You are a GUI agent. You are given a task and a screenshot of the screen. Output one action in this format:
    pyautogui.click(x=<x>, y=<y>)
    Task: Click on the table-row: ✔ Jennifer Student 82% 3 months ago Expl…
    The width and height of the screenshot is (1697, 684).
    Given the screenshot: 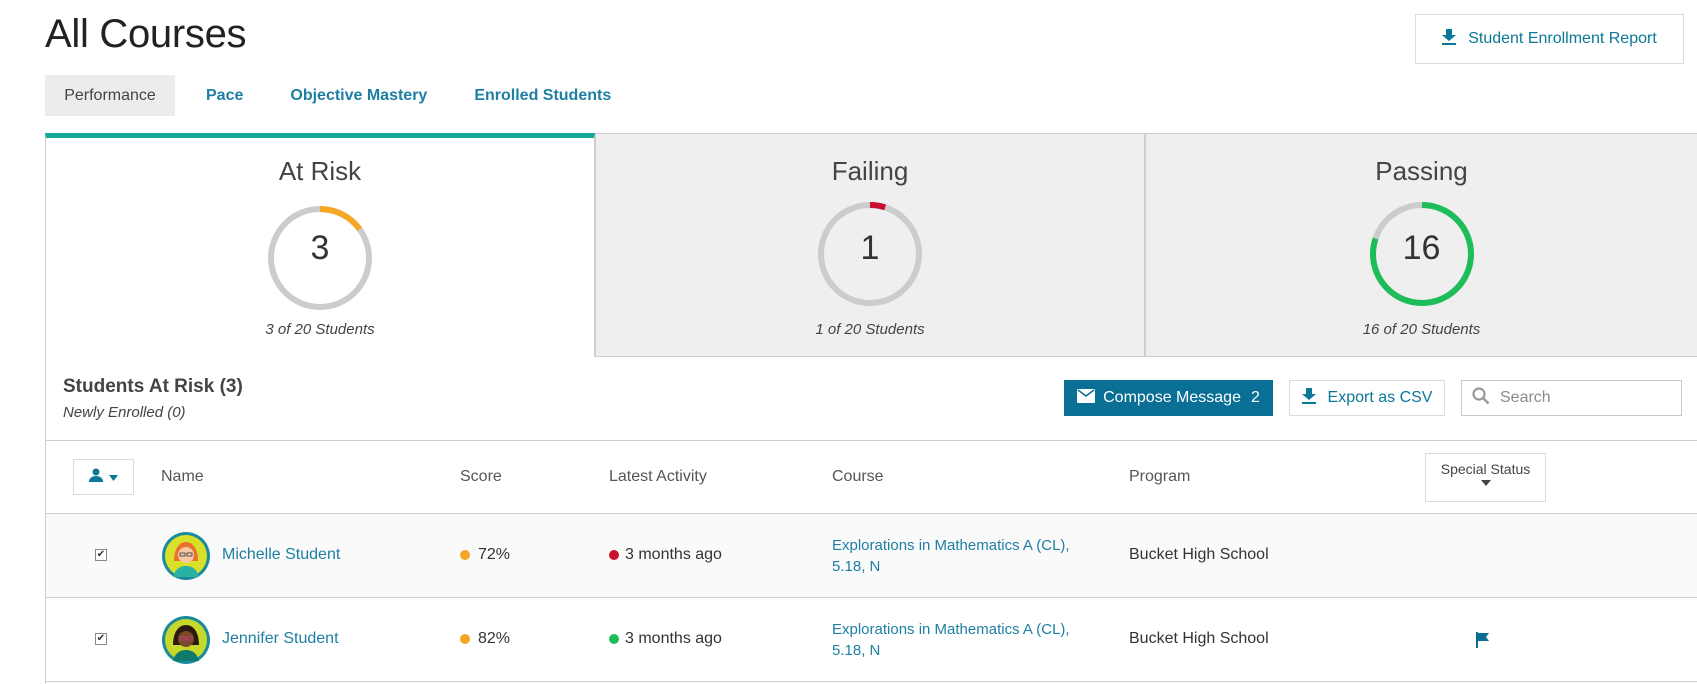 What is the action you would take?
    pyautogui.click(x=871, y=640)
    